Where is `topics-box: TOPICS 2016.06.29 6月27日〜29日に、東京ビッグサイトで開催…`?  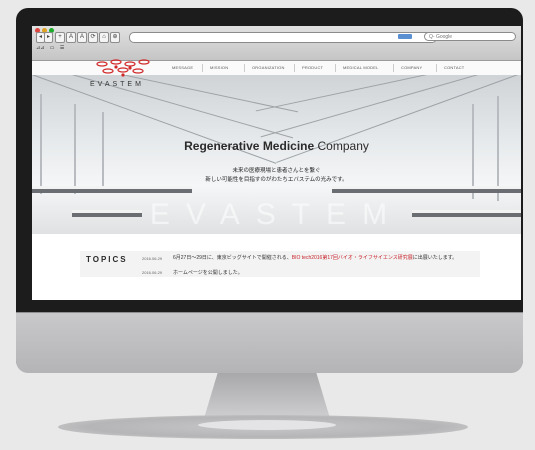
topics-box: TOPICS 2016.06.29 6月27日〜29日に、東京ビッグサイトで開催… is located at coordinates (280, 264).